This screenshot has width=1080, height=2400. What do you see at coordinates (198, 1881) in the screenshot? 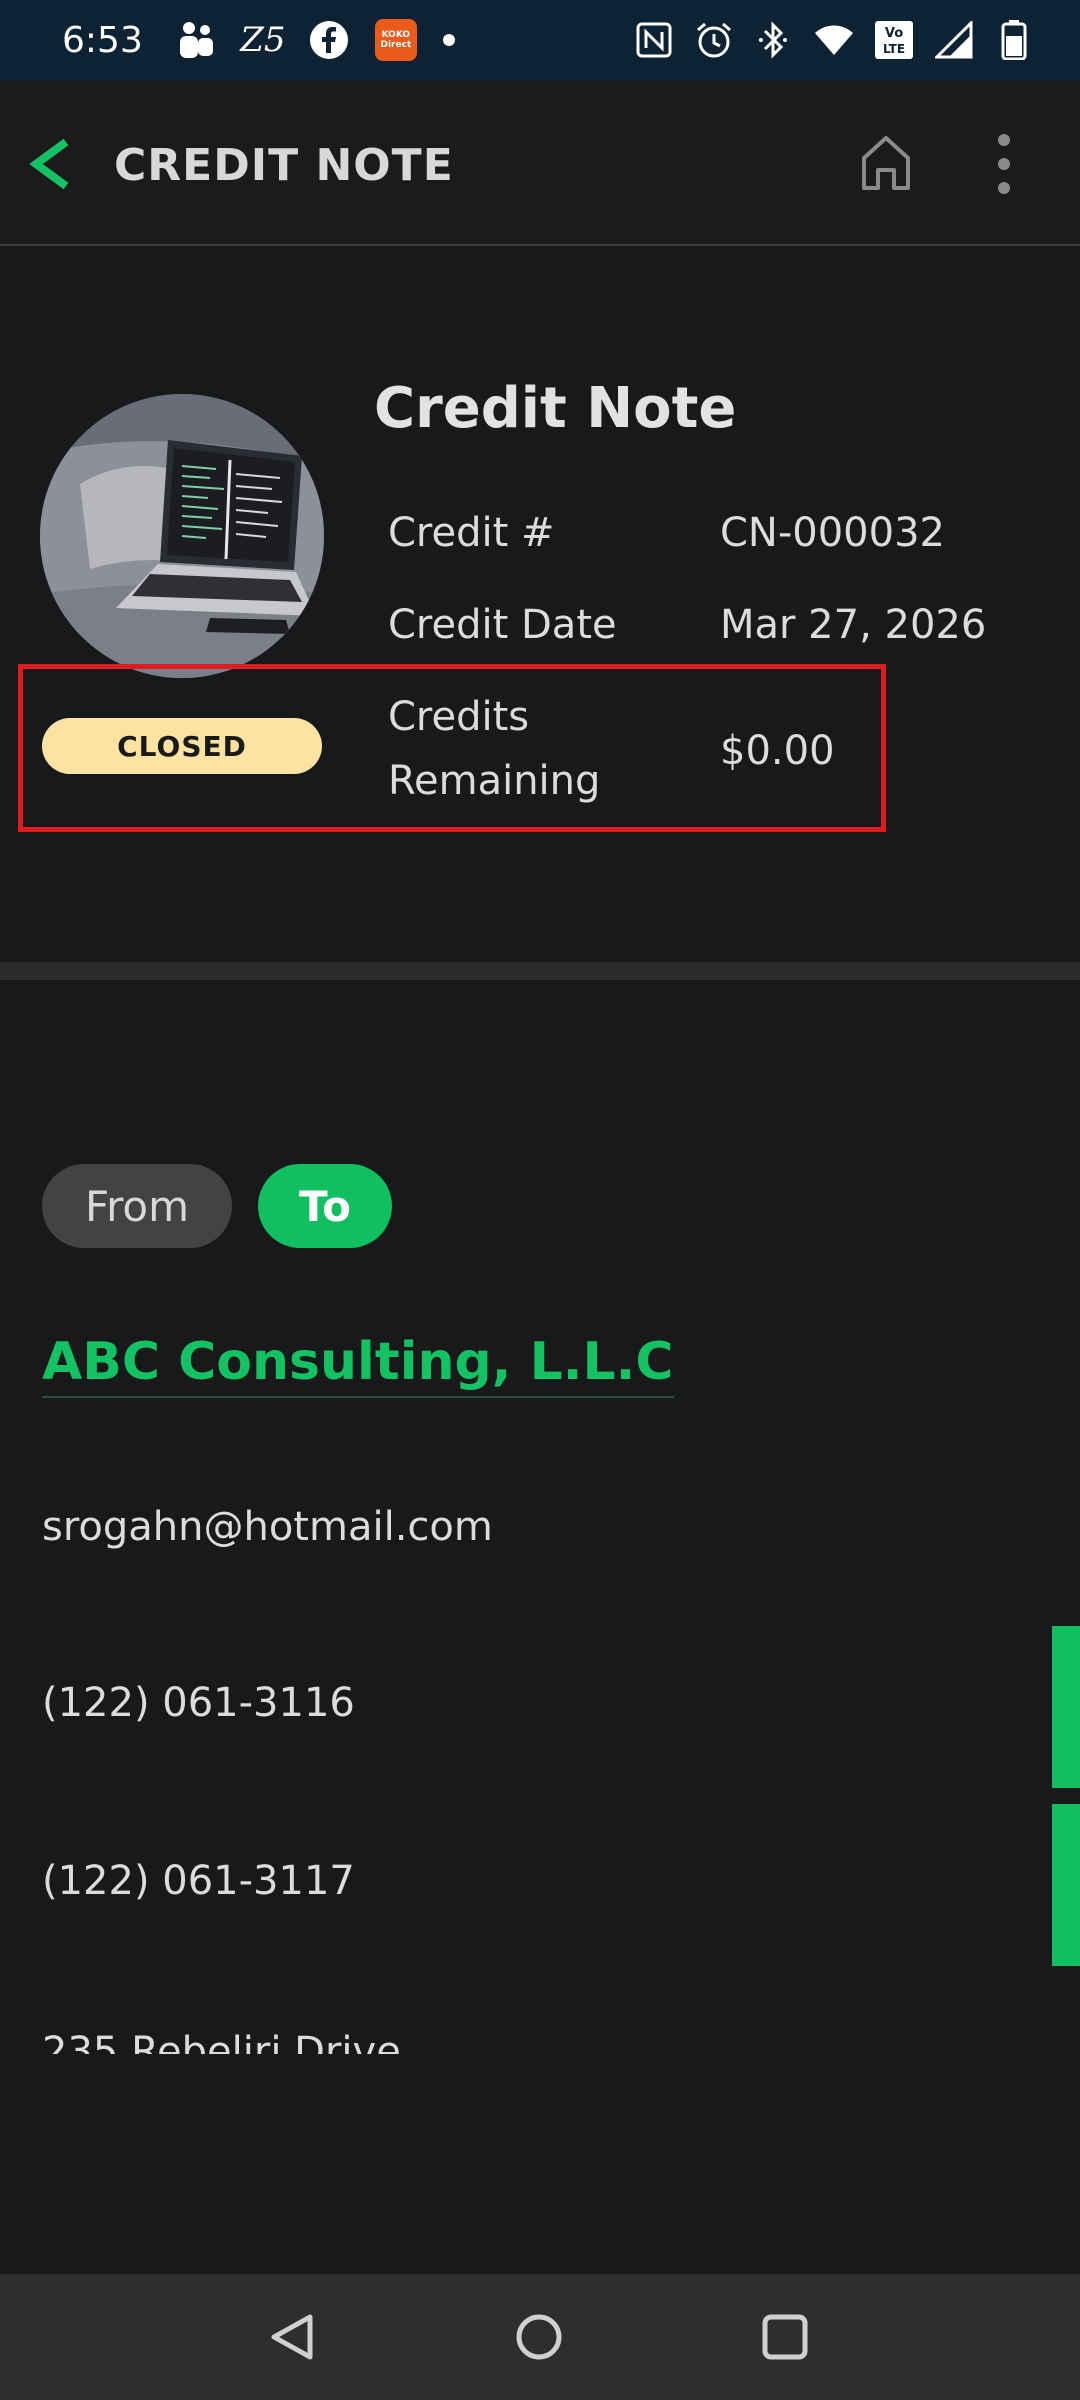
I see `contact-phone-secondary: (122) 061-3117` at bounding box center [198, 1881].